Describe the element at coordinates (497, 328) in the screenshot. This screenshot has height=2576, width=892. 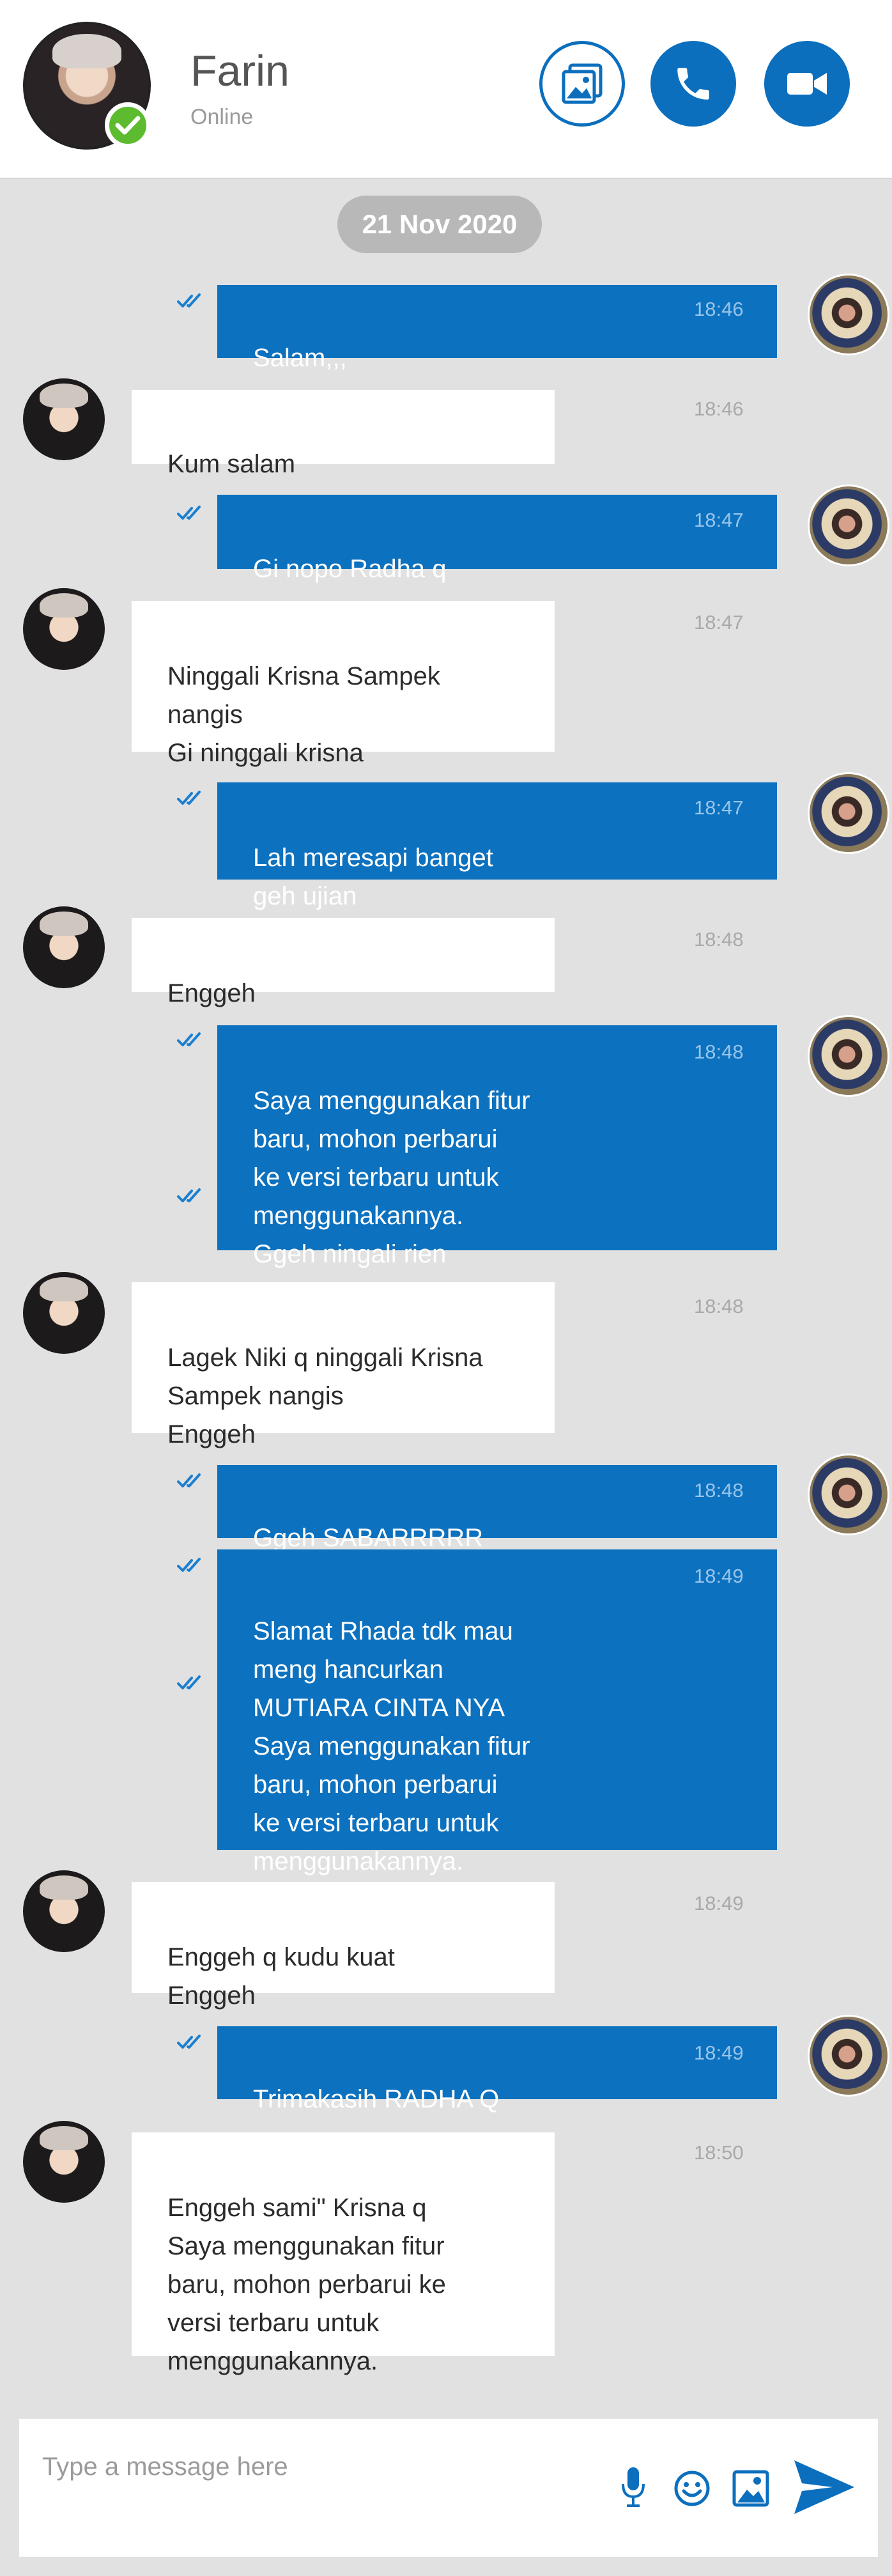
I see `message-bubble-out: Salam,,,` at that location.